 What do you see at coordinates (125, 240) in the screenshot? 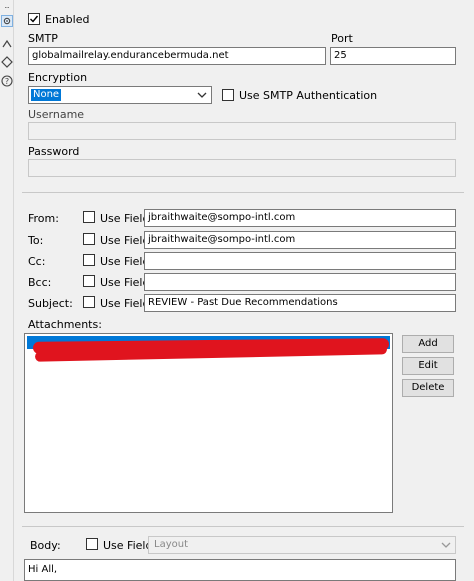
I see `to-use-field-label: Use Field` at bounding box center [125, 240].